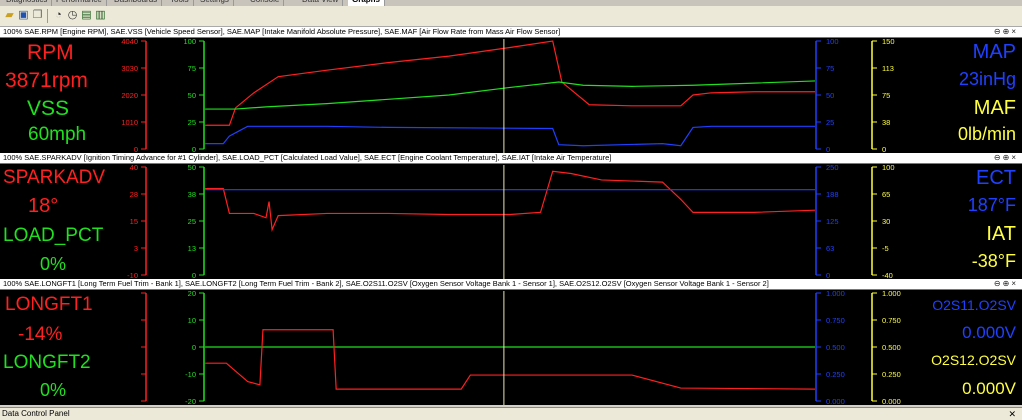 This screenshot has width=1022, height=420. Describe the element at coordinates (886, 194) in the screenshot. I see `axis-tick-label: 65` at that location.